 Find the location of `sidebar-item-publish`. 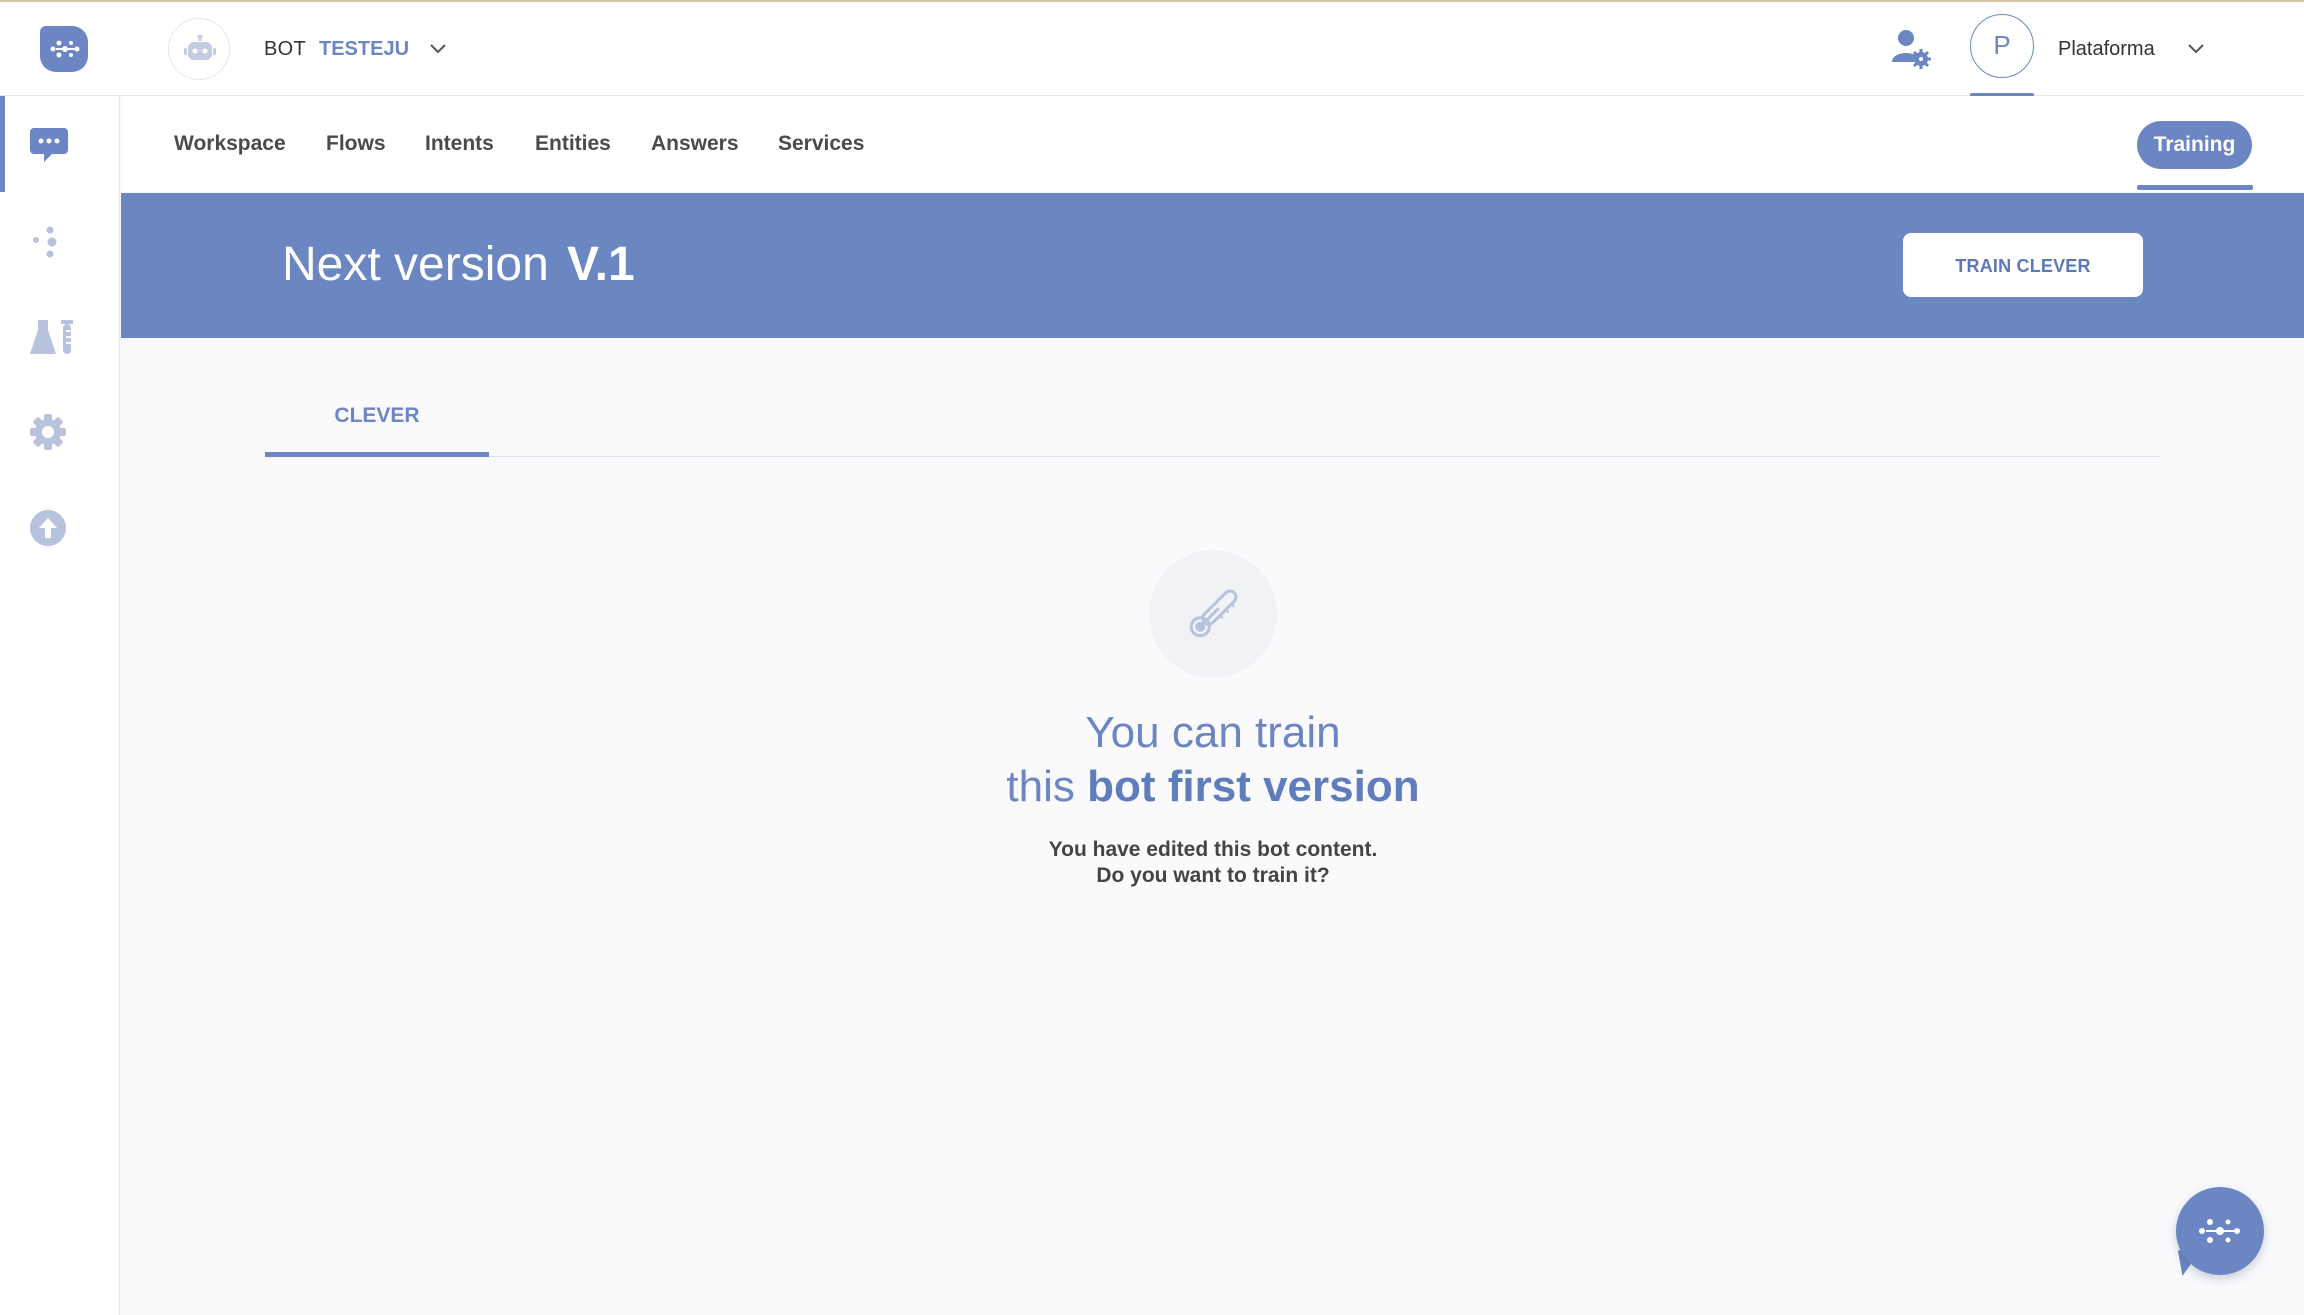

sidebar-item-publish is located at coordinates (60, 528).